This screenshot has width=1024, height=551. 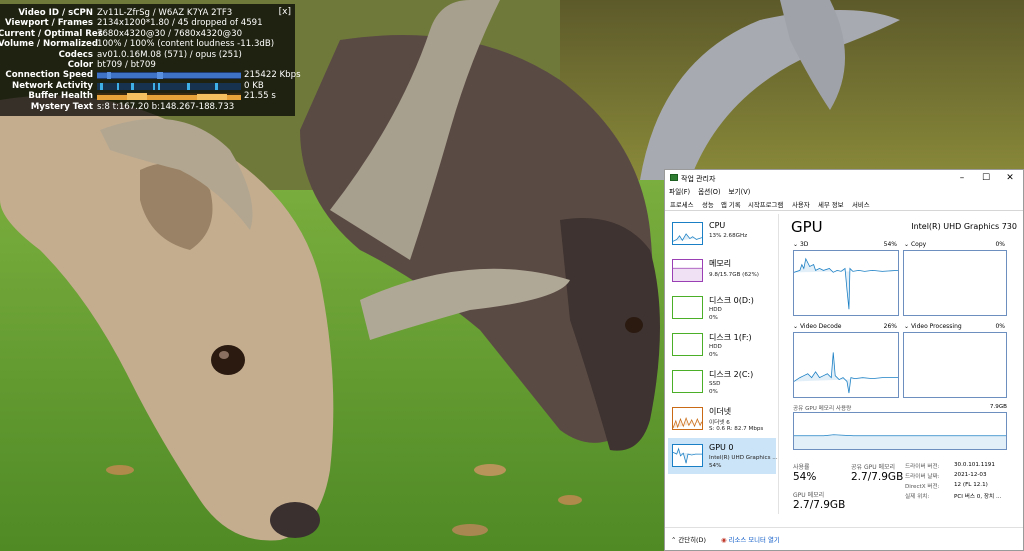 What do you see at coordinates (169, 97) in the screenshot?
I see `buffer-health-sparkline` at bounding box center [169, 97].